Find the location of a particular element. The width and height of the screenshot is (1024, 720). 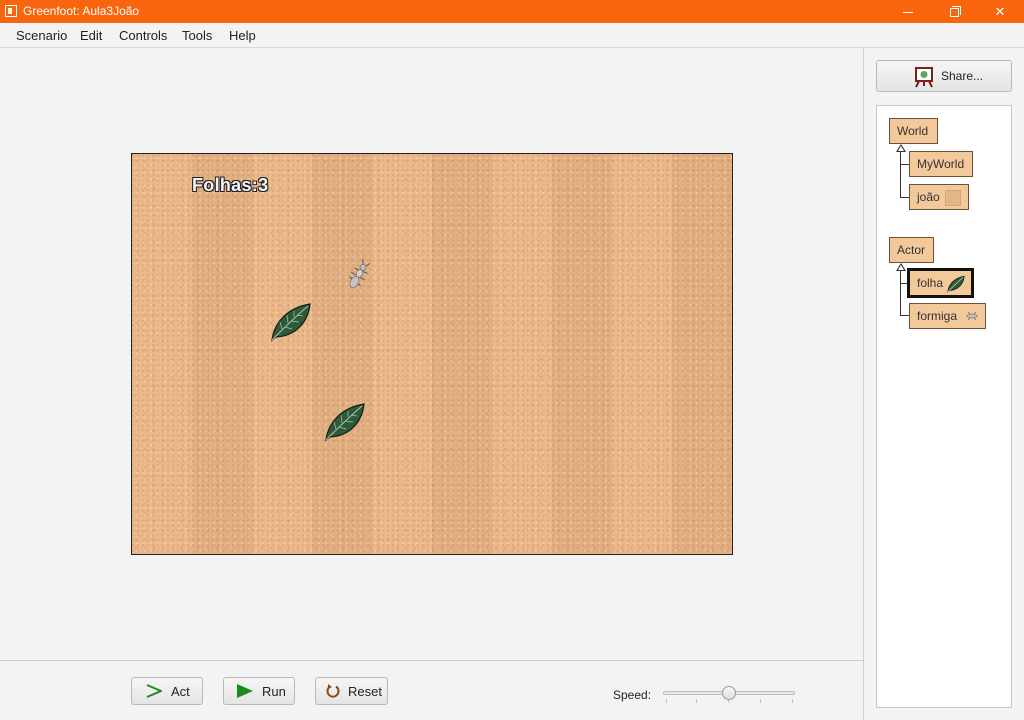

menu-tools: Tools is located at coordinates (197, 35).